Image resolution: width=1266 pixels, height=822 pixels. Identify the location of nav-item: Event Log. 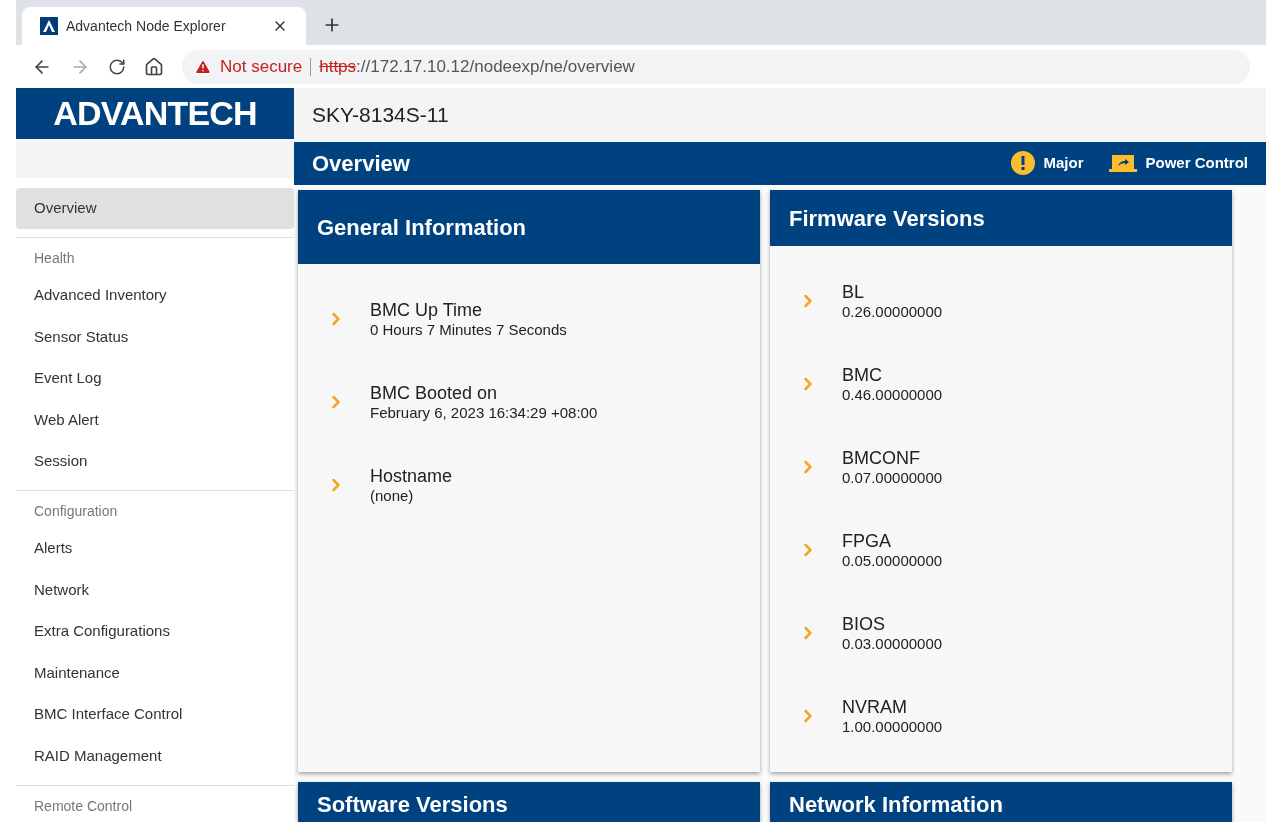
(155, 378).